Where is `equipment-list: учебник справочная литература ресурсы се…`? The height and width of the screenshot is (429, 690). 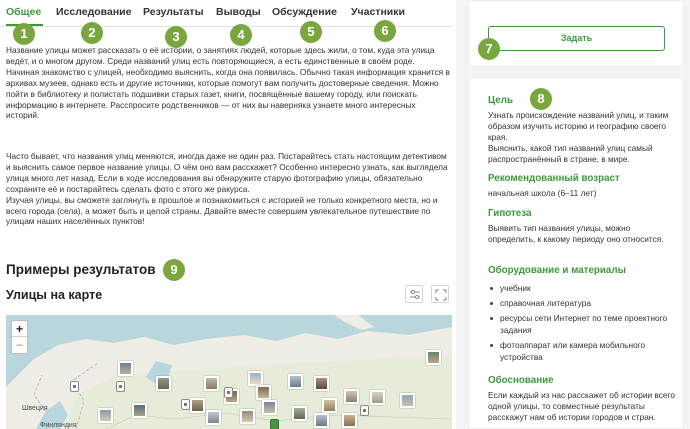
equipment-list: учебник справочная литература ресурсы се… is located at coordinates (582, 322).